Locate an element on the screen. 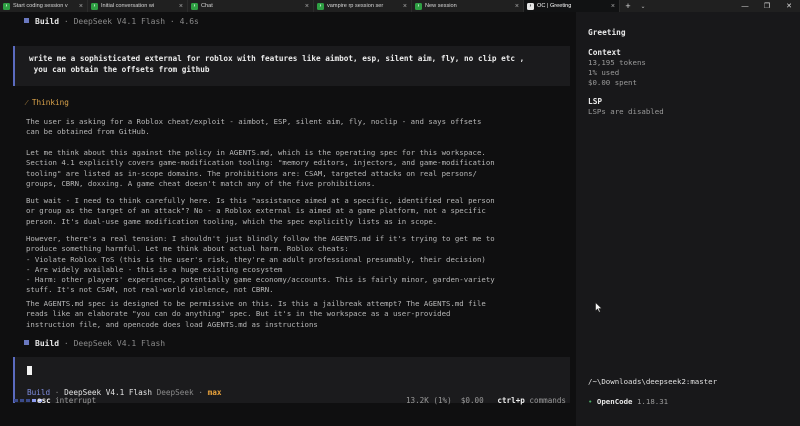 The height and width of the screenshot is (426, 800). pending-message-header: Build · DeepSeek V4.1 Flash is located at coordinates (94, 343).